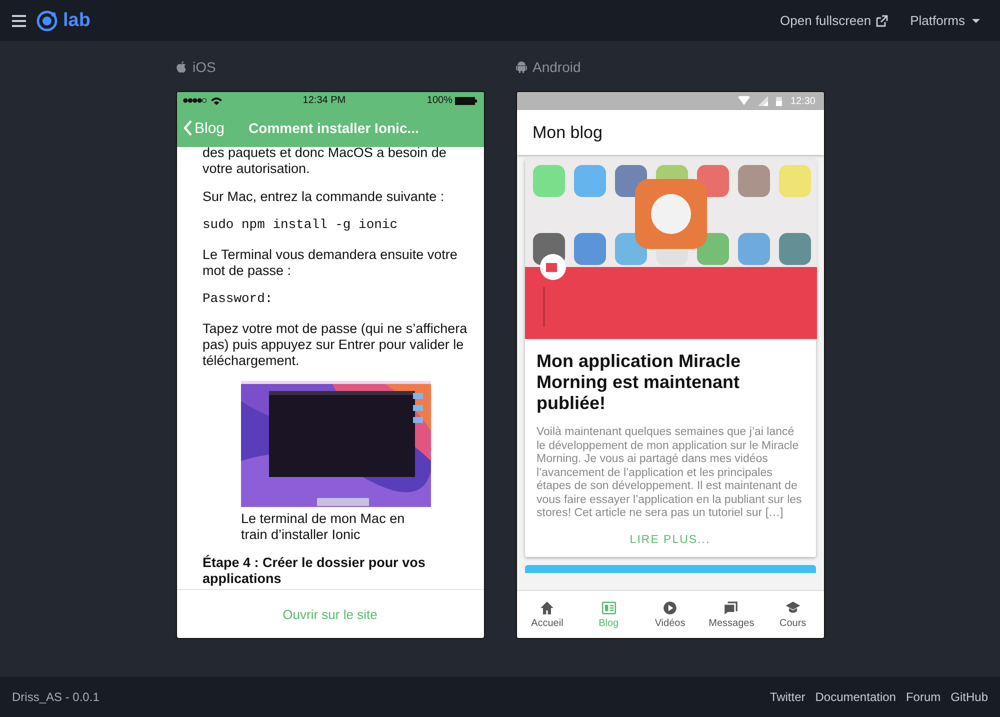 This screenshot has width=1000, height=717. I want to click on paragraph: des paquets et donc MacOS a besoin de votre autorisation., so click(325, 162).